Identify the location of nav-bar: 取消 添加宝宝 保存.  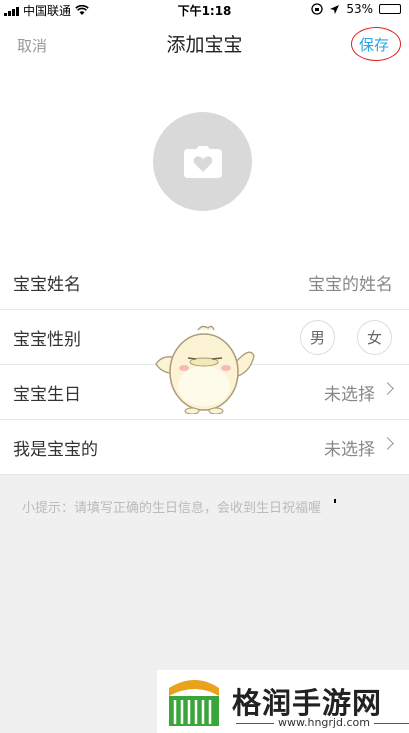
(204, 43).